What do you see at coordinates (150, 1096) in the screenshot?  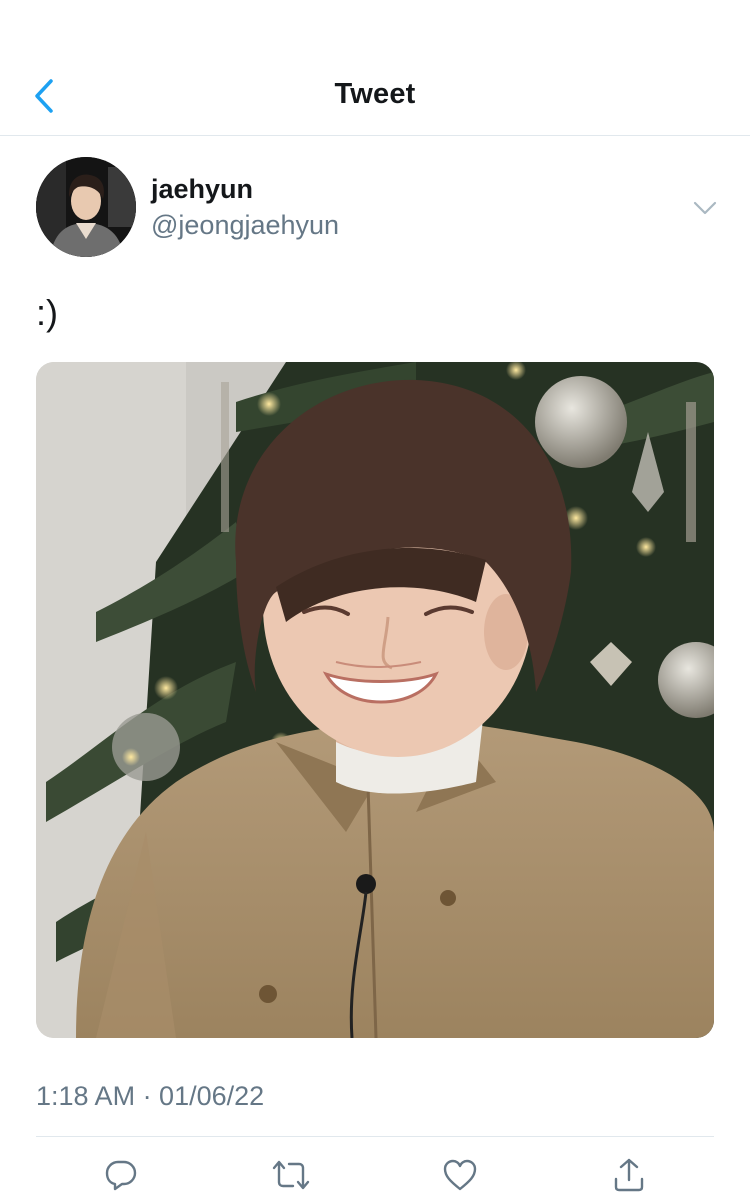 I see `tweet-timestamp: 1:18 AM · 01/06/22` at bounding box center [150, 1096].